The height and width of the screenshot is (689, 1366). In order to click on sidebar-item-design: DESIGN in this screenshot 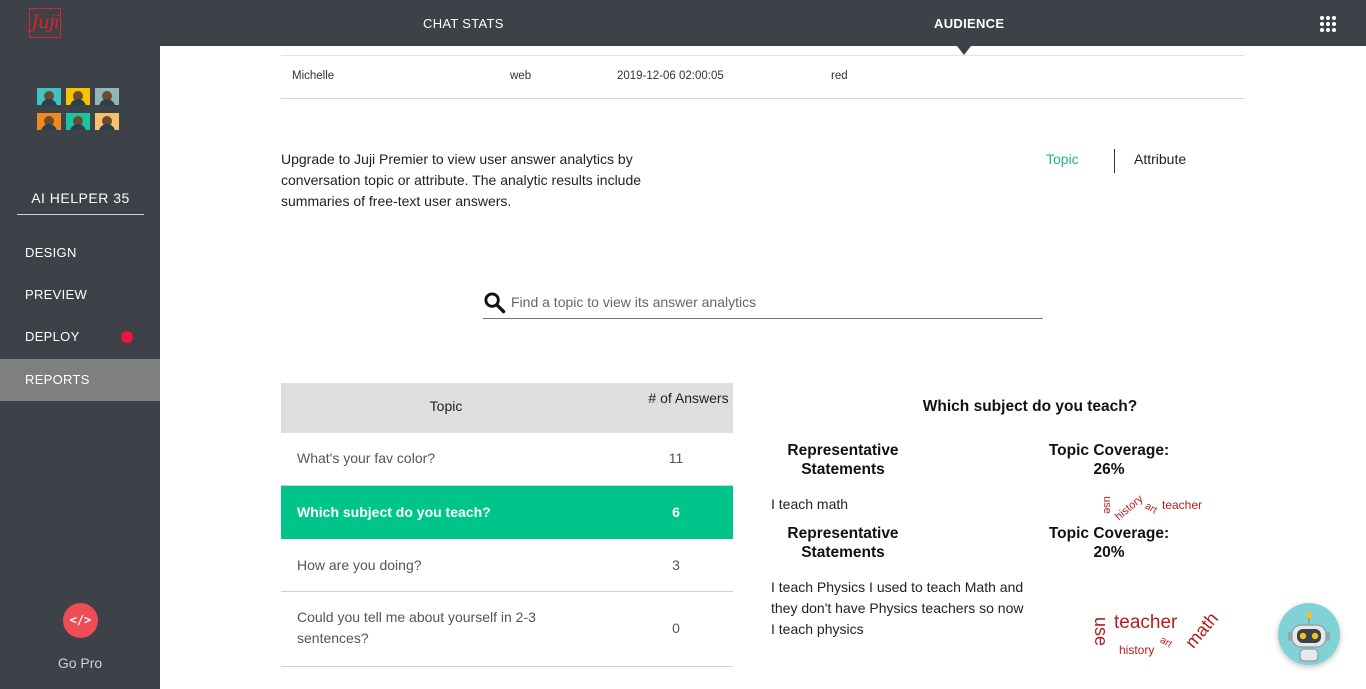, I will do `click(80, 253)`.